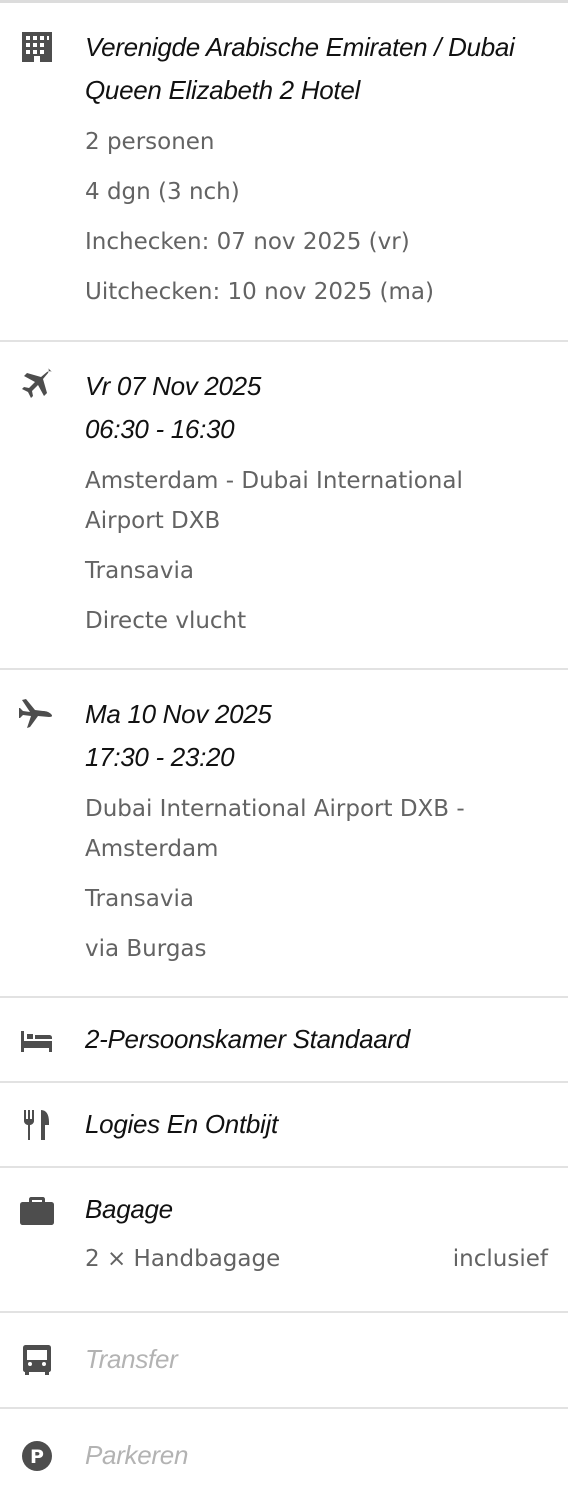 Image resolution: width=568 pixels, height=1492 pixels. Describe the element at coordinates (137, 1455) in the screenshot. I see `parking-label: Parkeren` at that location.